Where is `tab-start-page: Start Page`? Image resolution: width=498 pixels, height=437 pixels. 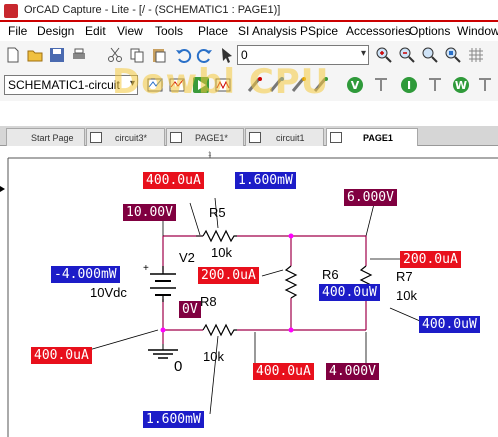 tab-start-page: Start Page is located at coordinates (45, 137).